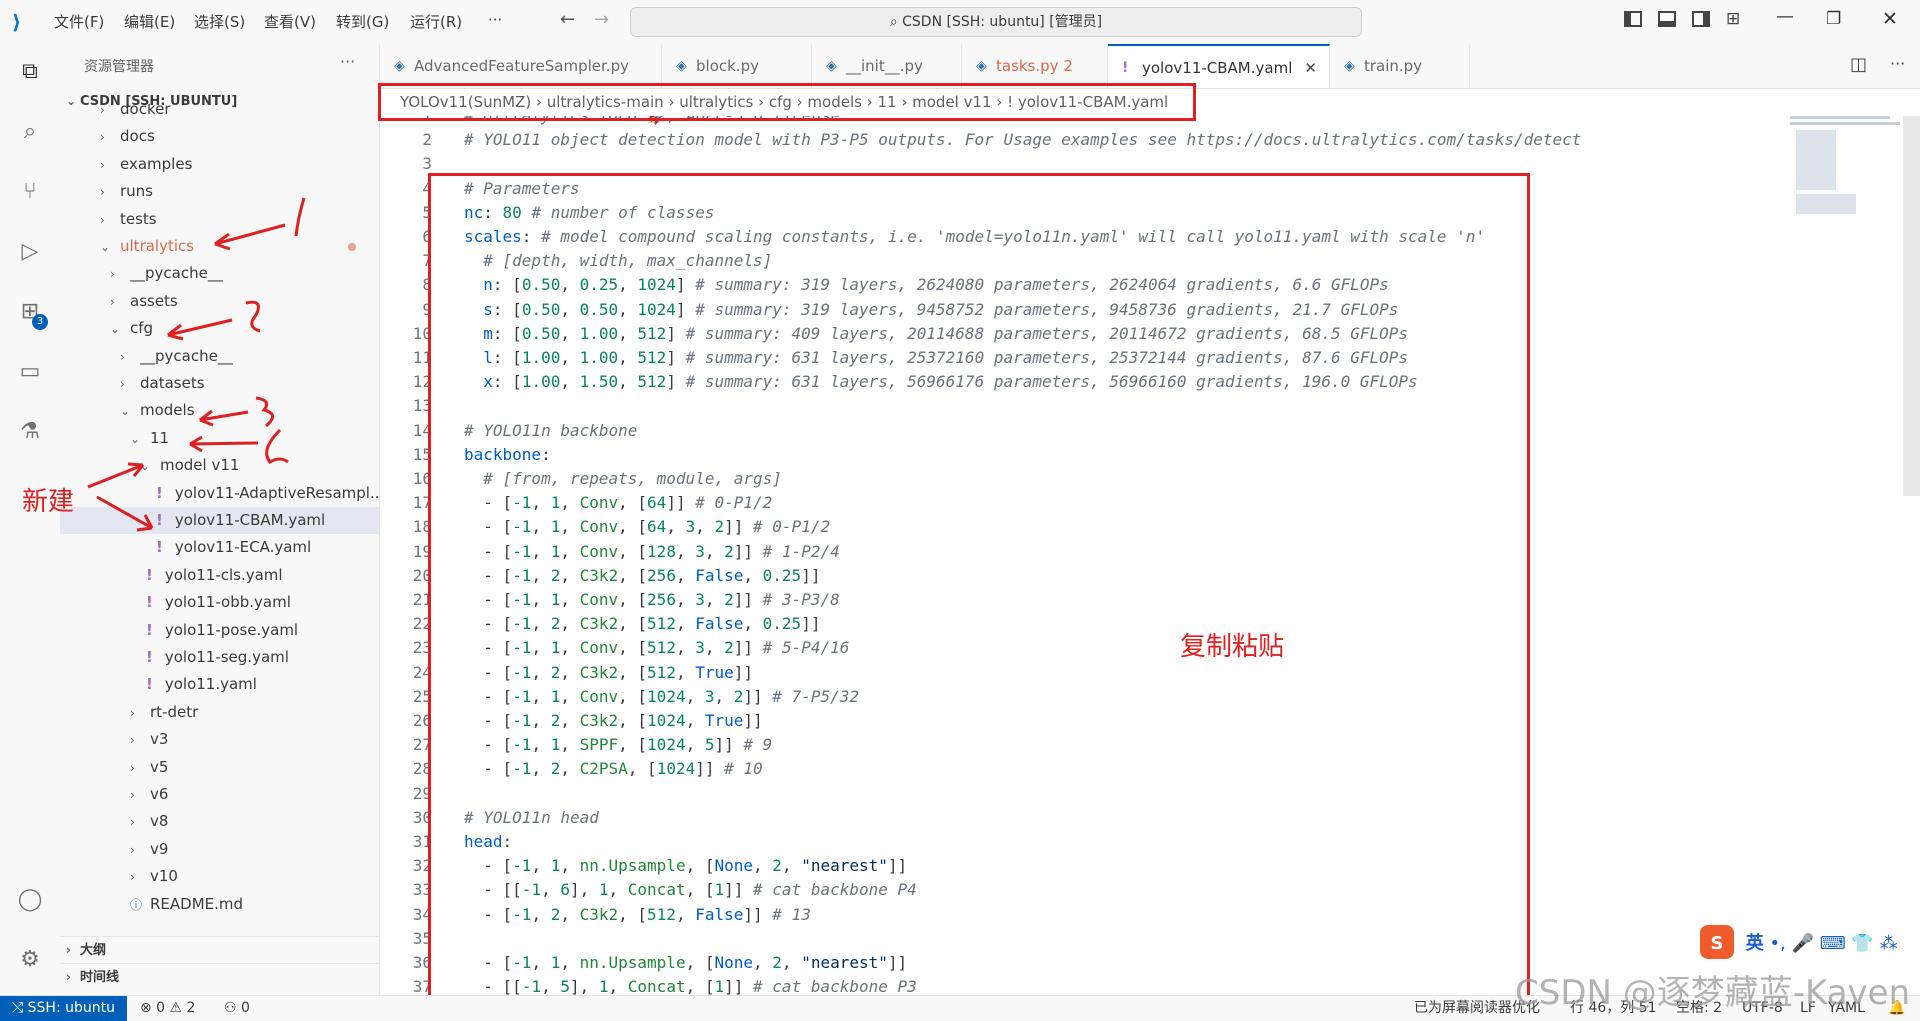  I want to click on close-window-icon: ✕, so click(1890, 19).